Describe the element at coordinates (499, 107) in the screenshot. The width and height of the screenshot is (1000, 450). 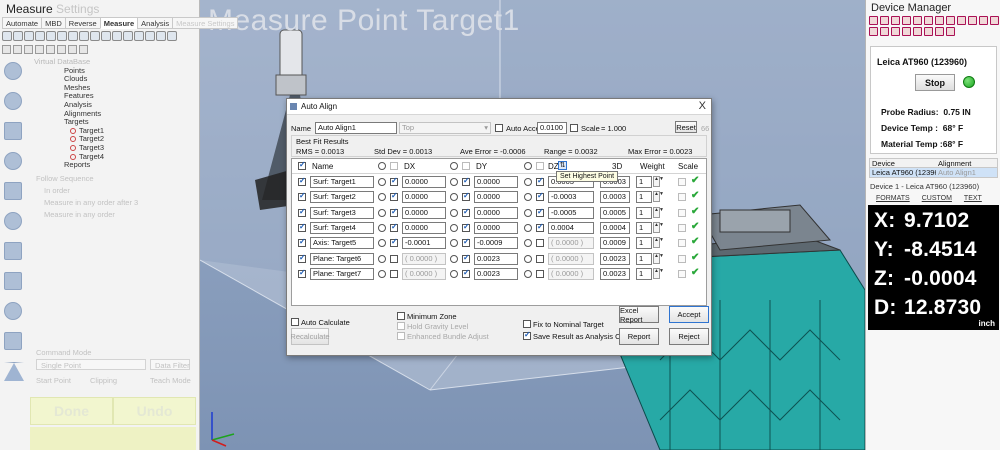
I see `dialog-titlebar: Auto Align X` at that location.